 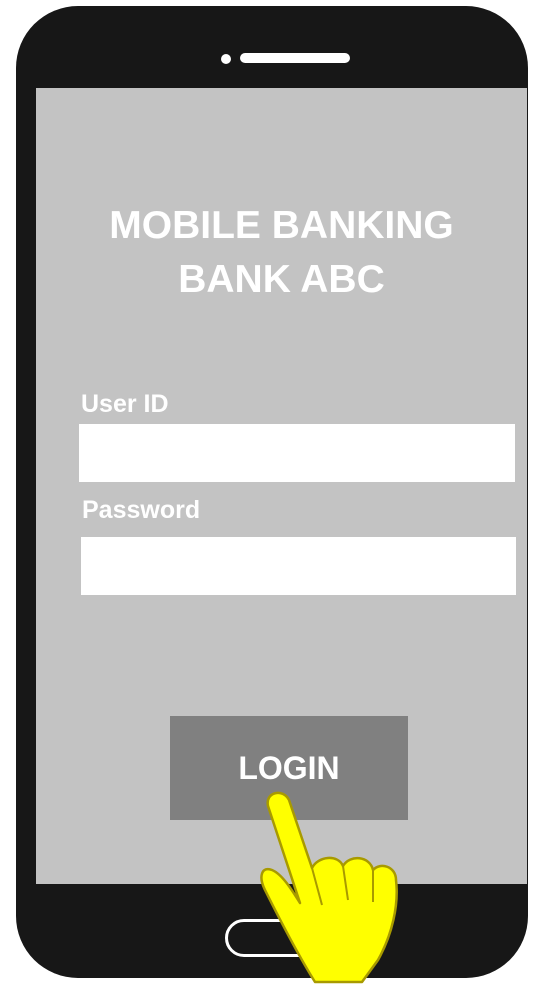 I want to click on app-title-line1: MOBILE BANKING, so click(x=281, y=225).